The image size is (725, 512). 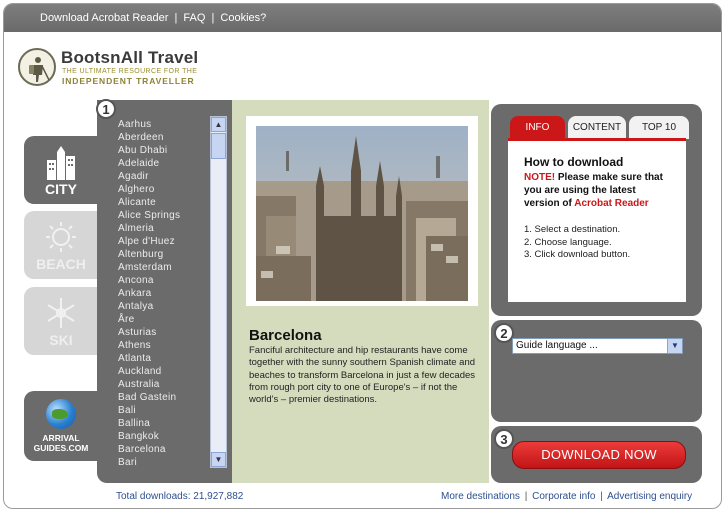 What do you see at coordinates (164, 423) in the screenshot?
I see `destination-item: Ballina` at bounding box center [164, 423].